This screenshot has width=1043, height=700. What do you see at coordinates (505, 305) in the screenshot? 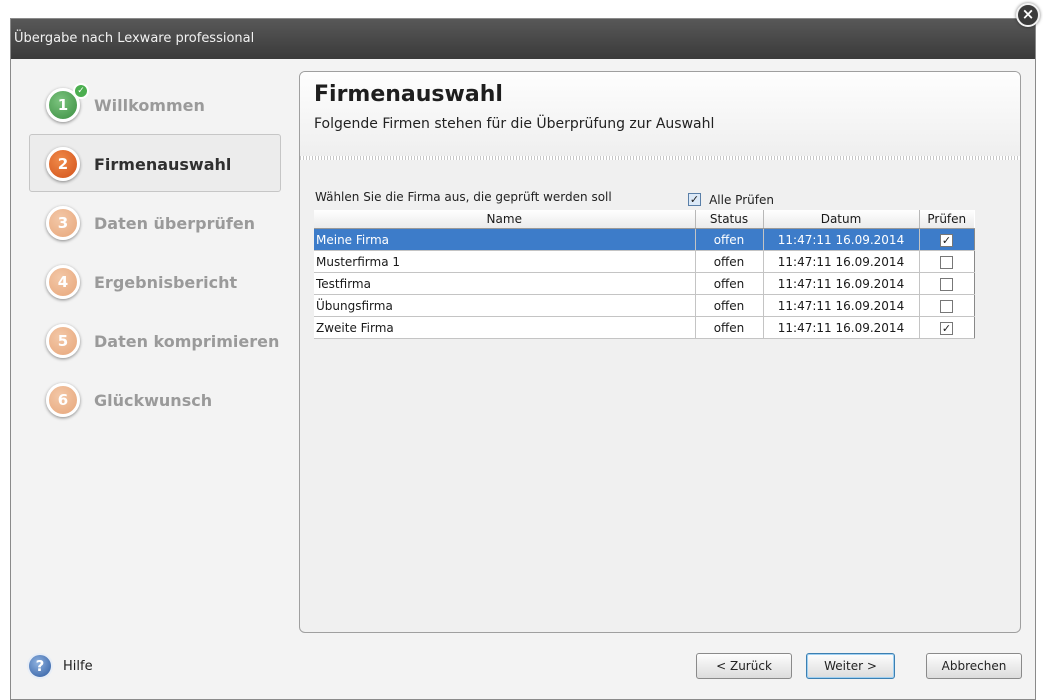
I see `cell-name: Übungsfirma` at bounding box center [505, 305].